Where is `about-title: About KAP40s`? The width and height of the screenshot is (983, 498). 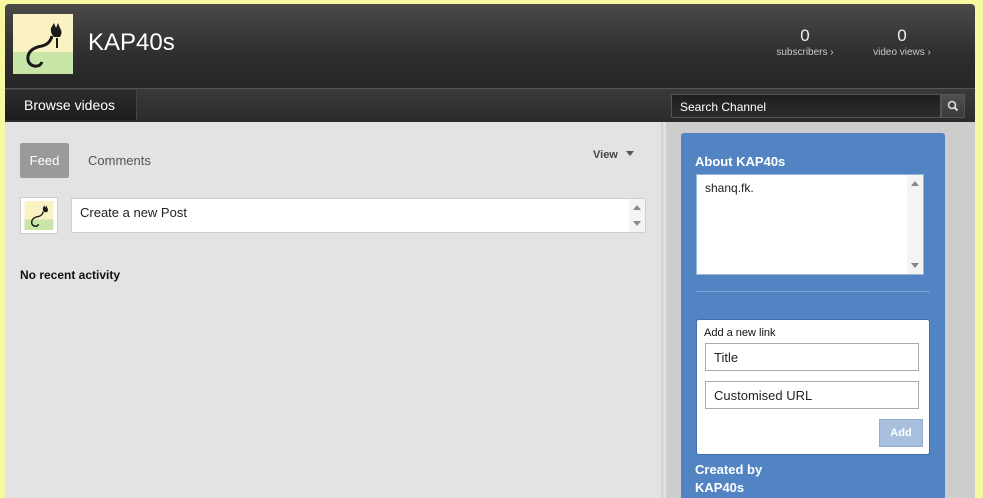 about-title: About KAP40s is located at coordinates (740, 161).